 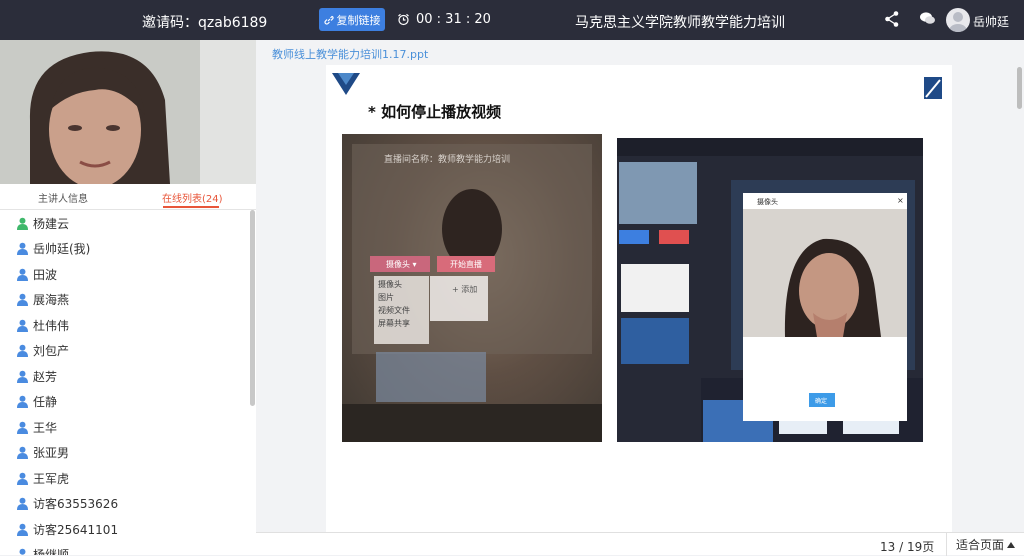 I want to click on avatar, so click(x=958, y=20).